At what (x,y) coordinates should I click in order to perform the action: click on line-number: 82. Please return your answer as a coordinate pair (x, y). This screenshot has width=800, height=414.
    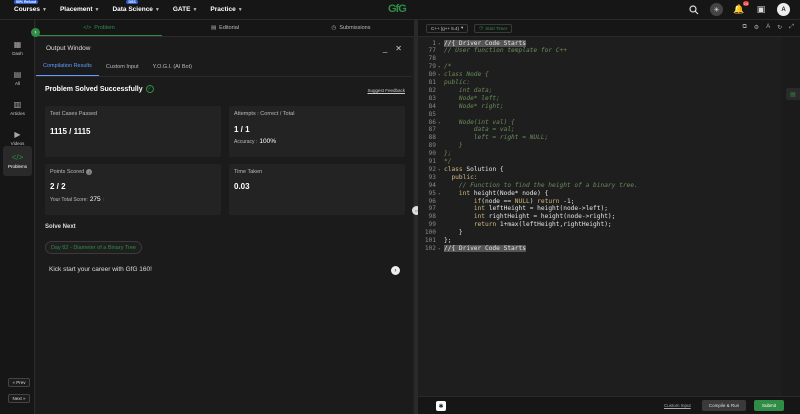
    Looking at the image, I should click on (432, 90).